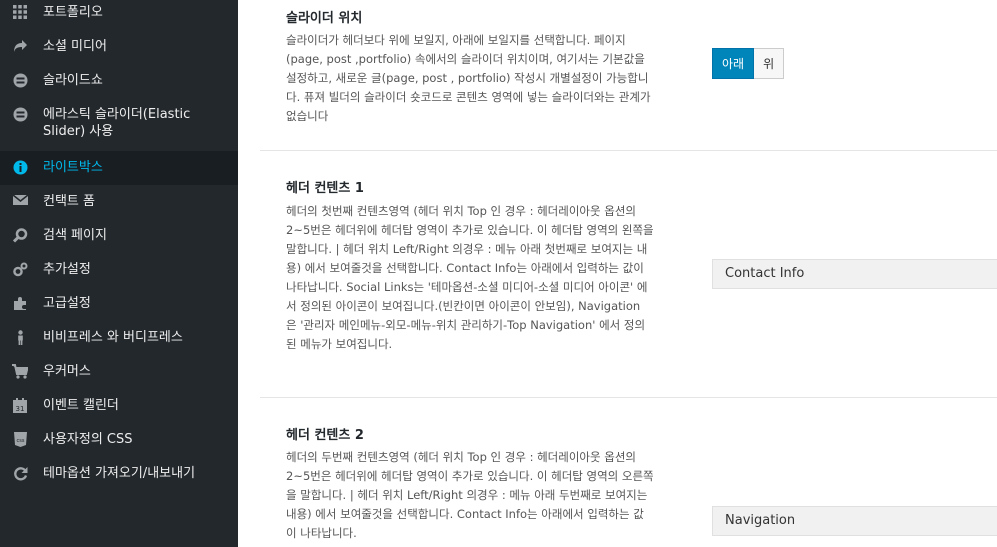 This screenshot has width=997, height=547. I want to click on sidebar-item-label: 사용자정의 CSS, so click(88, 439).